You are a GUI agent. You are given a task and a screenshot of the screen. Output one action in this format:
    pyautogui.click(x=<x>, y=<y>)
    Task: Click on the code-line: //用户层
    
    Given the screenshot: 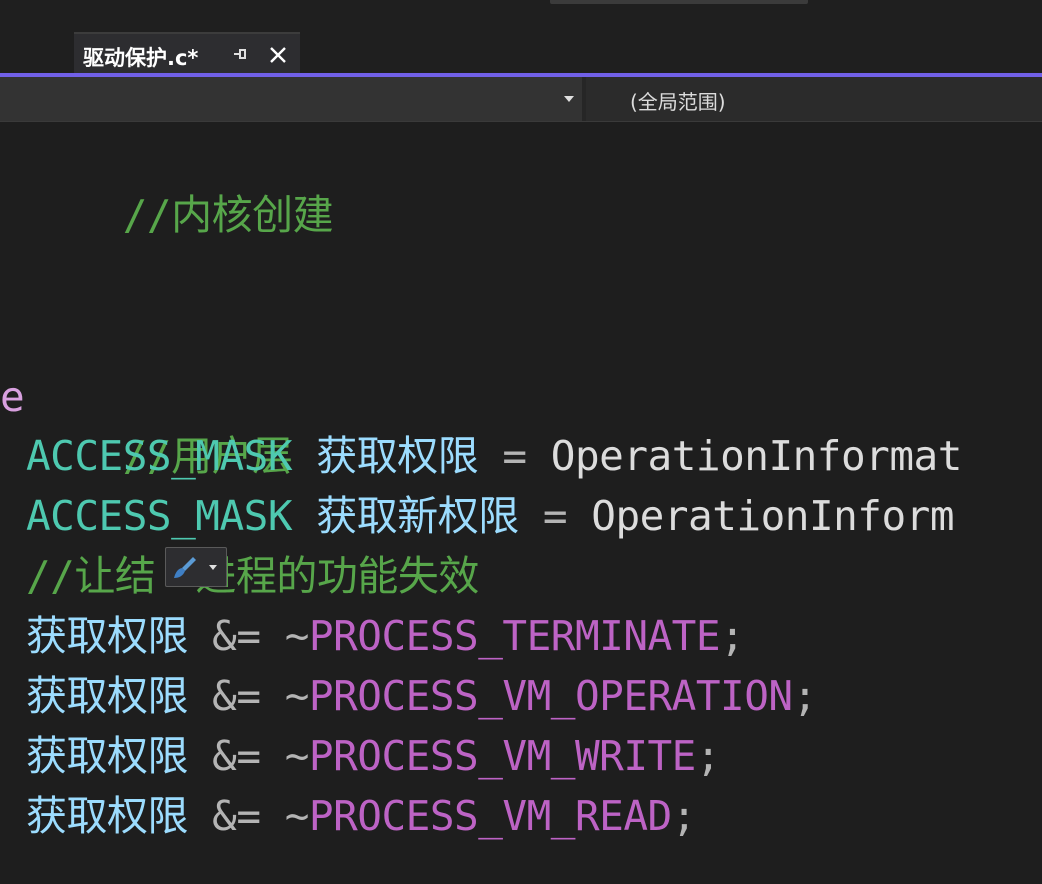 What is the action you would take?
    pyautogui.click(x=159, y=423)
    